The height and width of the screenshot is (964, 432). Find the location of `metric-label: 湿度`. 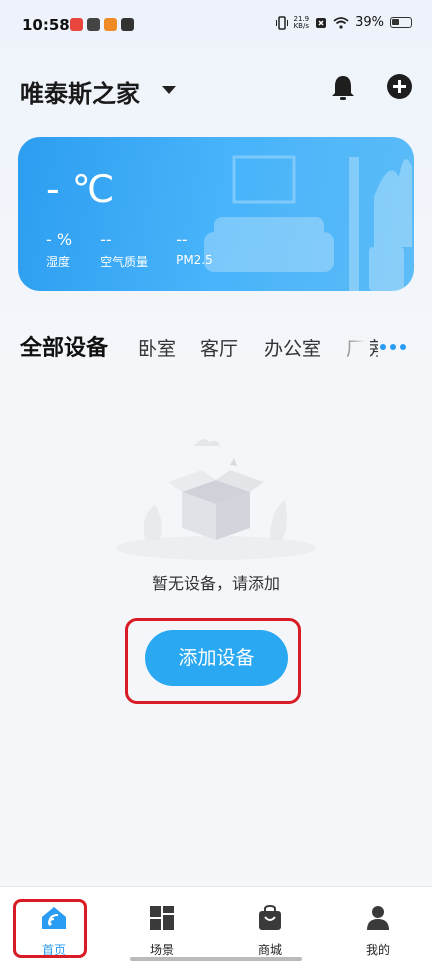

metric-label: 湿度 is located at coordinates (58, 262).